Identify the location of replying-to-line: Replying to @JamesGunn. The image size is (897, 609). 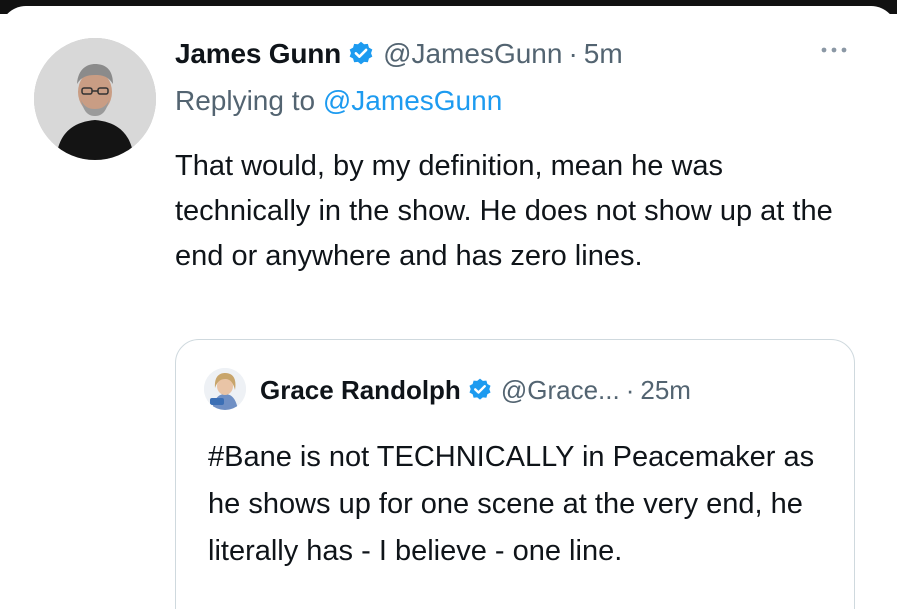
(338, 101).